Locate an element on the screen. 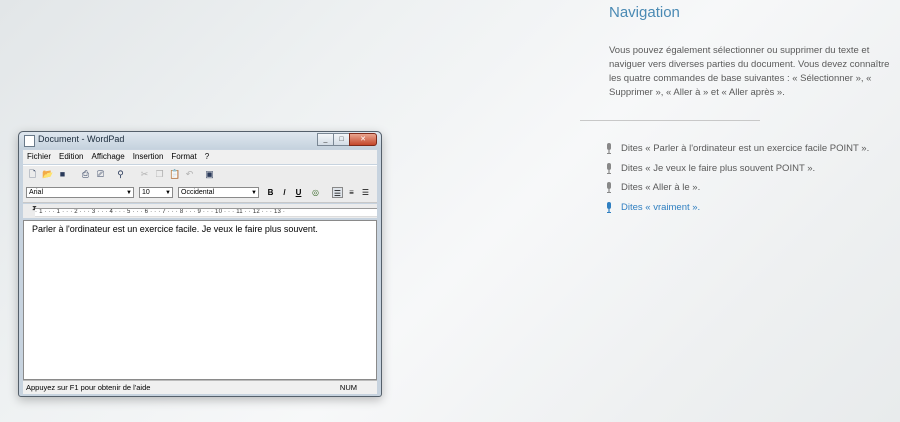 This screenshot has height=422, width=900. menu-edition: Edition is located at coordinates (71, 157).